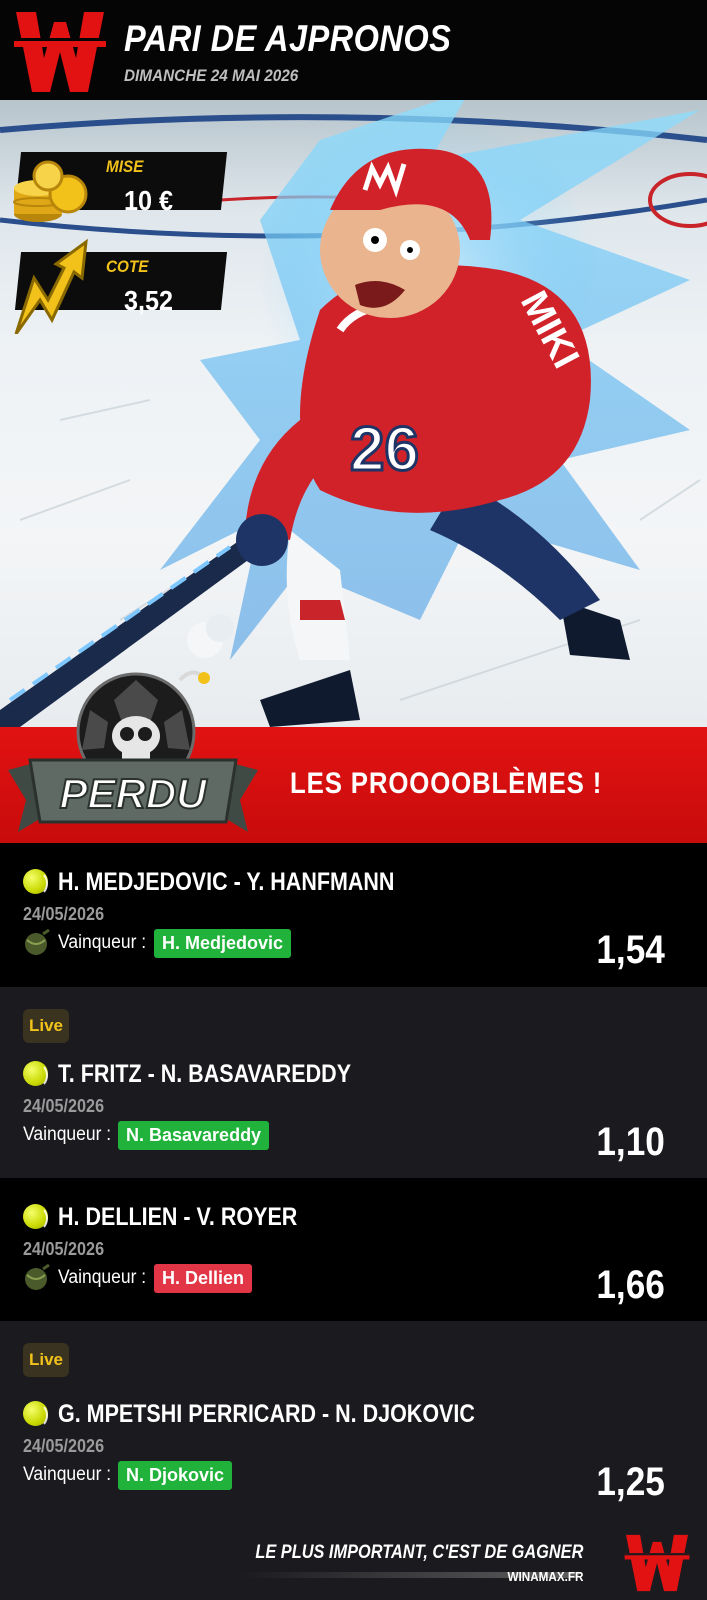 Image resolution: width=707 pixels, height=1600 pixels. What do you see at coordinates (50, 191) in the screenshot?
I see `coins-icon` at bounding box center [50, 191].